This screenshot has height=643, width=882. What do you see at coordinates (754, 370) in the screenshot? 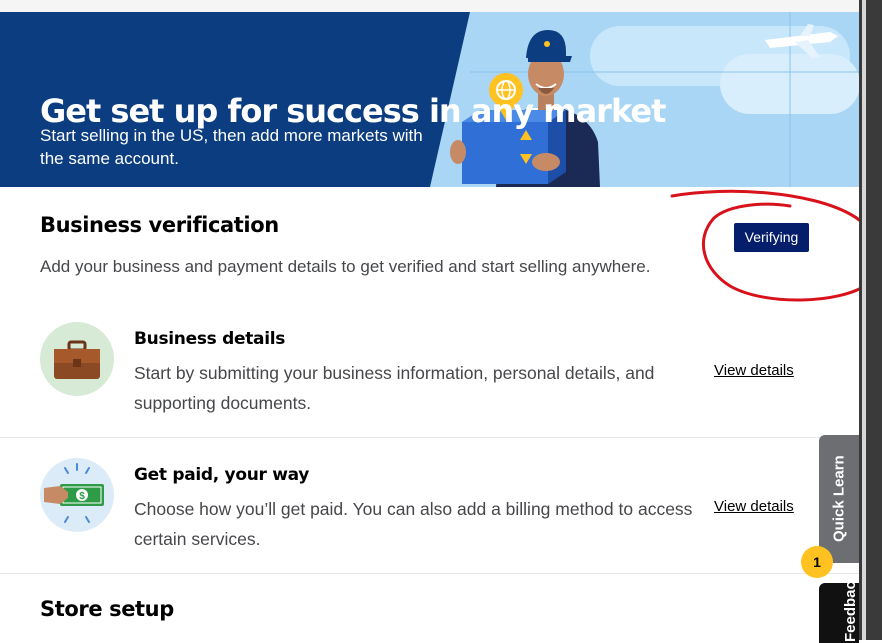
I see `business-details-view-link: View details` at bounding box center [754, 370].